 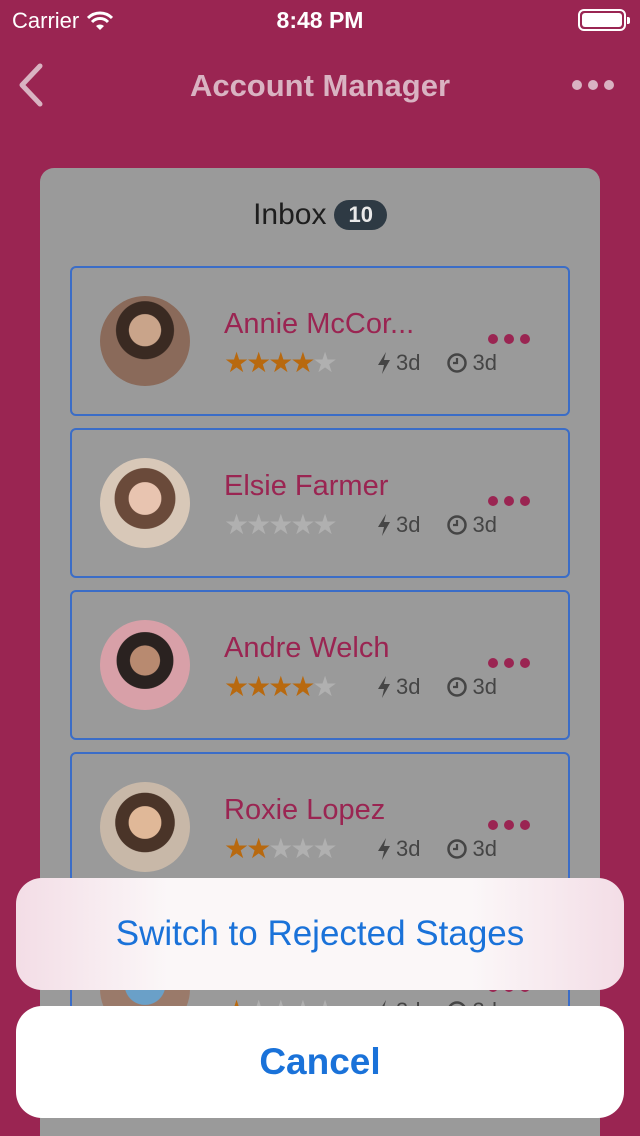 I want to click on page-title: Account Manager, so click(x=320, y=85).